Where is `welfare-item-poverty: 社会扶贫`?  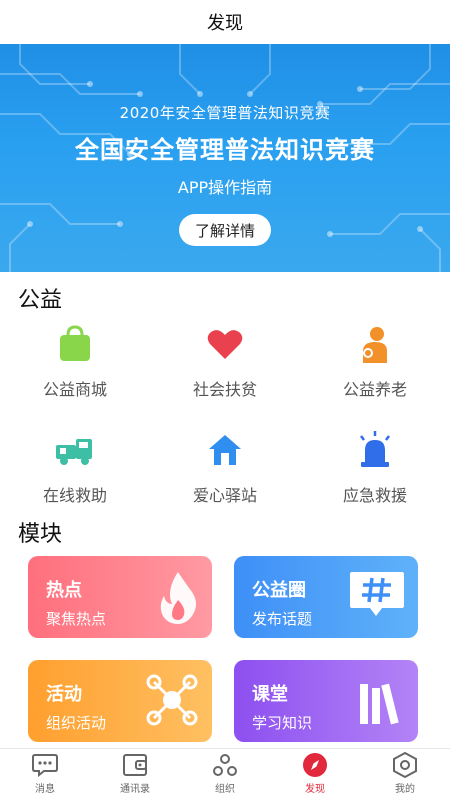 welfare-item-poverty: 社会扶贫 is located at coordinates (225, 361).